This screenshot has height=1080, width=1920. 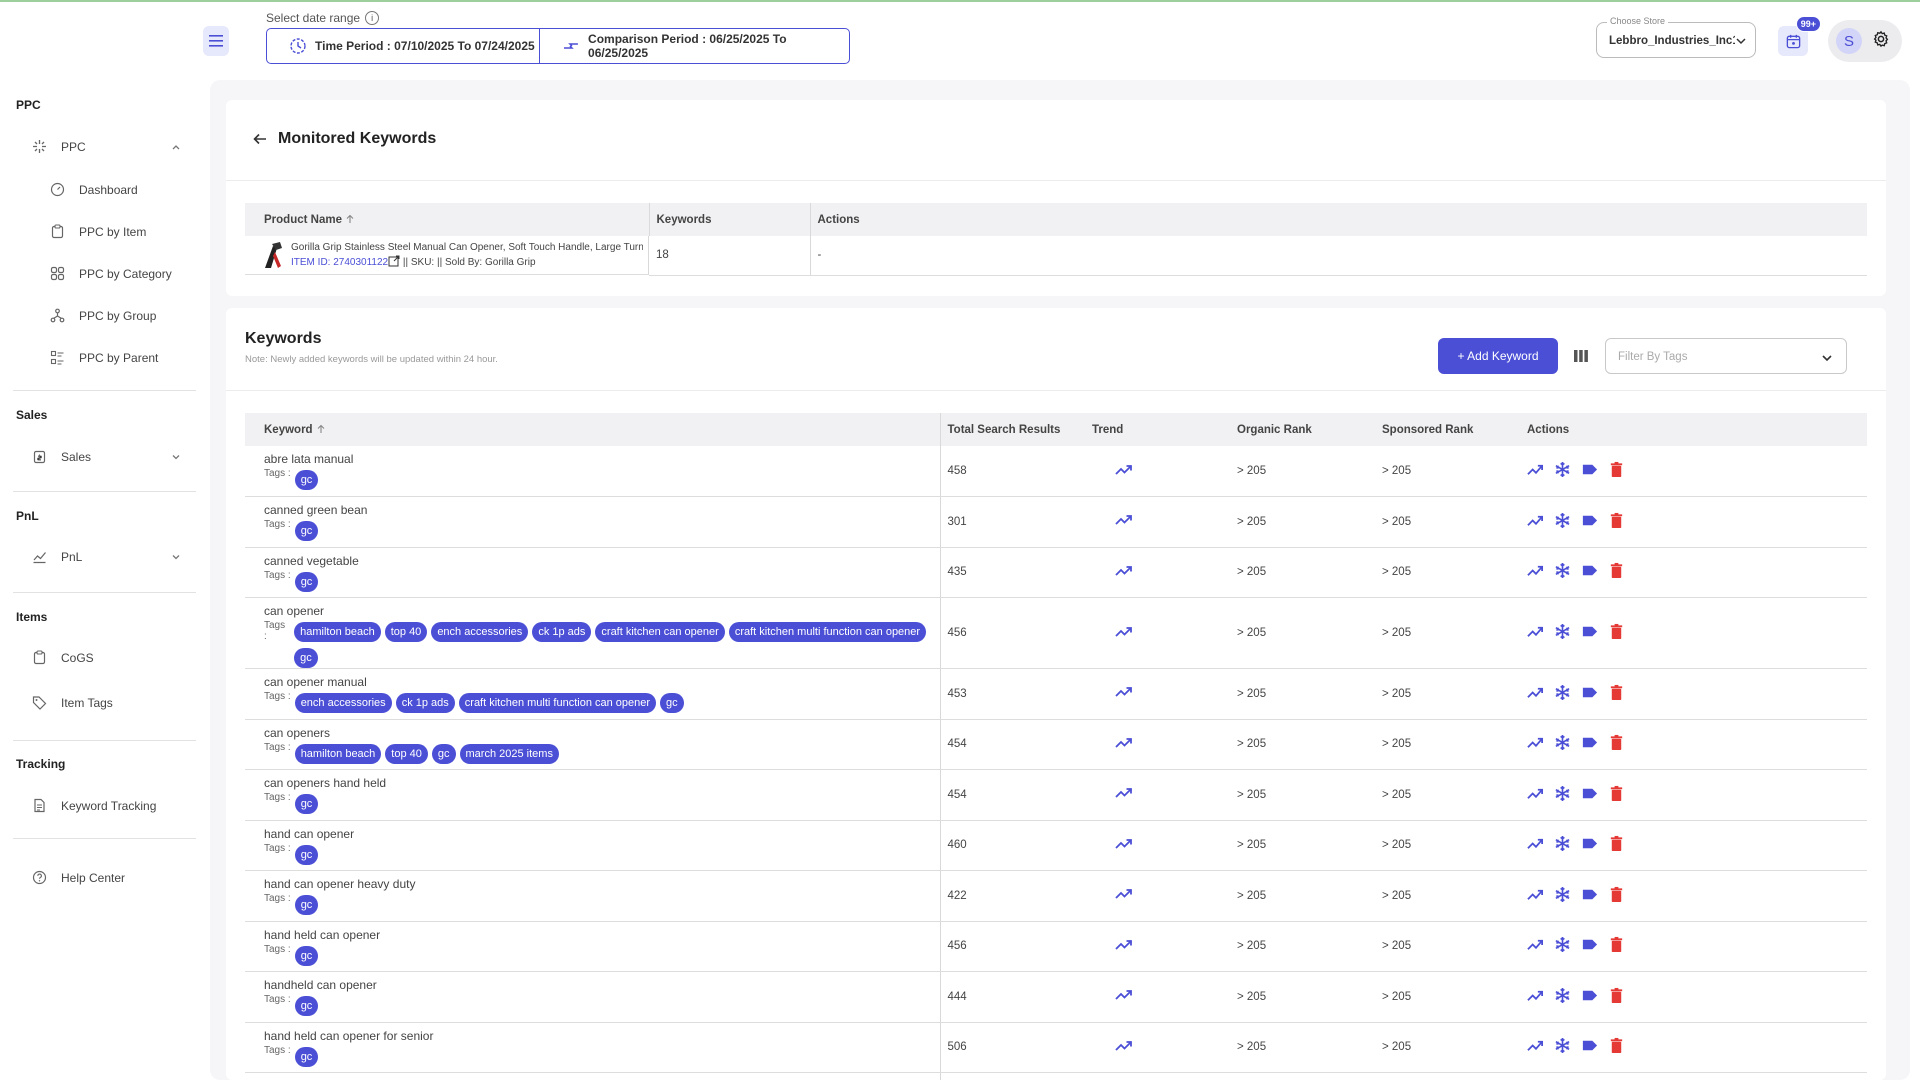 What do you see at coordinates (216, 41) in the screenshot?
I see `menu-toggle-button` at bounding box center [216, 41].